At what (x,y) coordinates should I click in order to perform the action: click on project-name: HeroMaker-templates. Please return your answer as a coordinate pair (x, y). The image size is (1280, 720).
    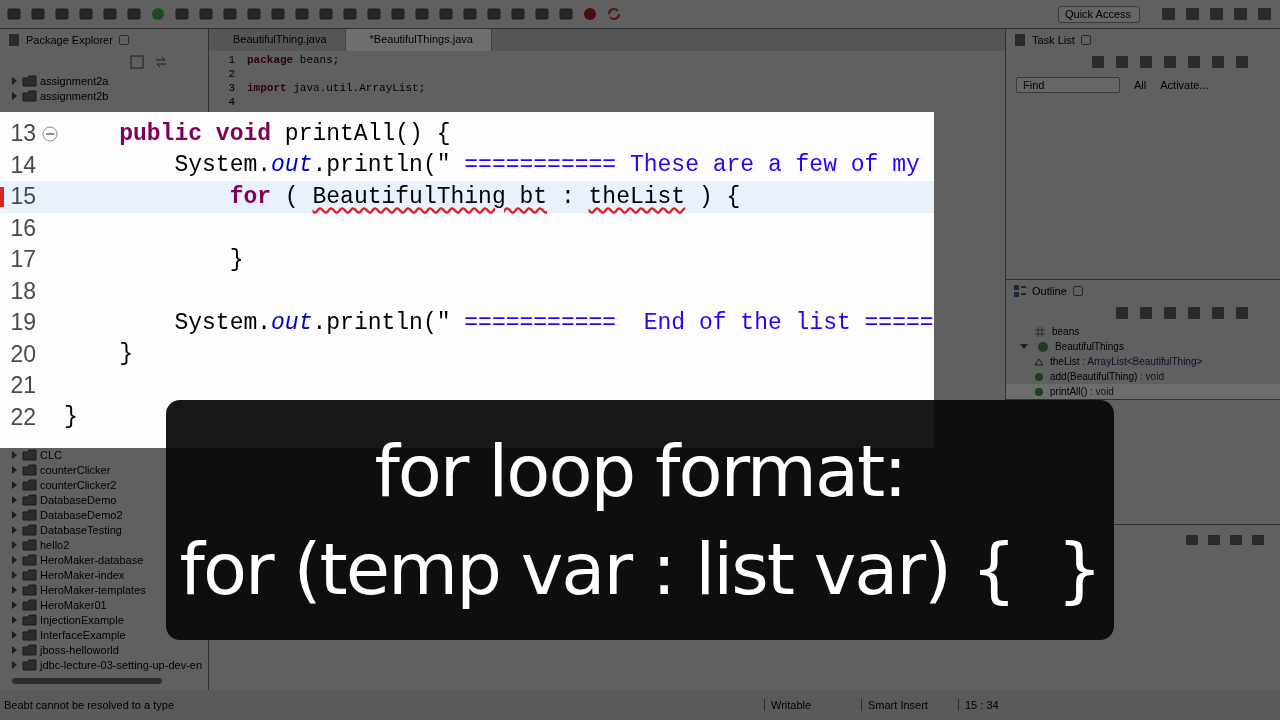
    Looking at the image, I should click on (93, 589).